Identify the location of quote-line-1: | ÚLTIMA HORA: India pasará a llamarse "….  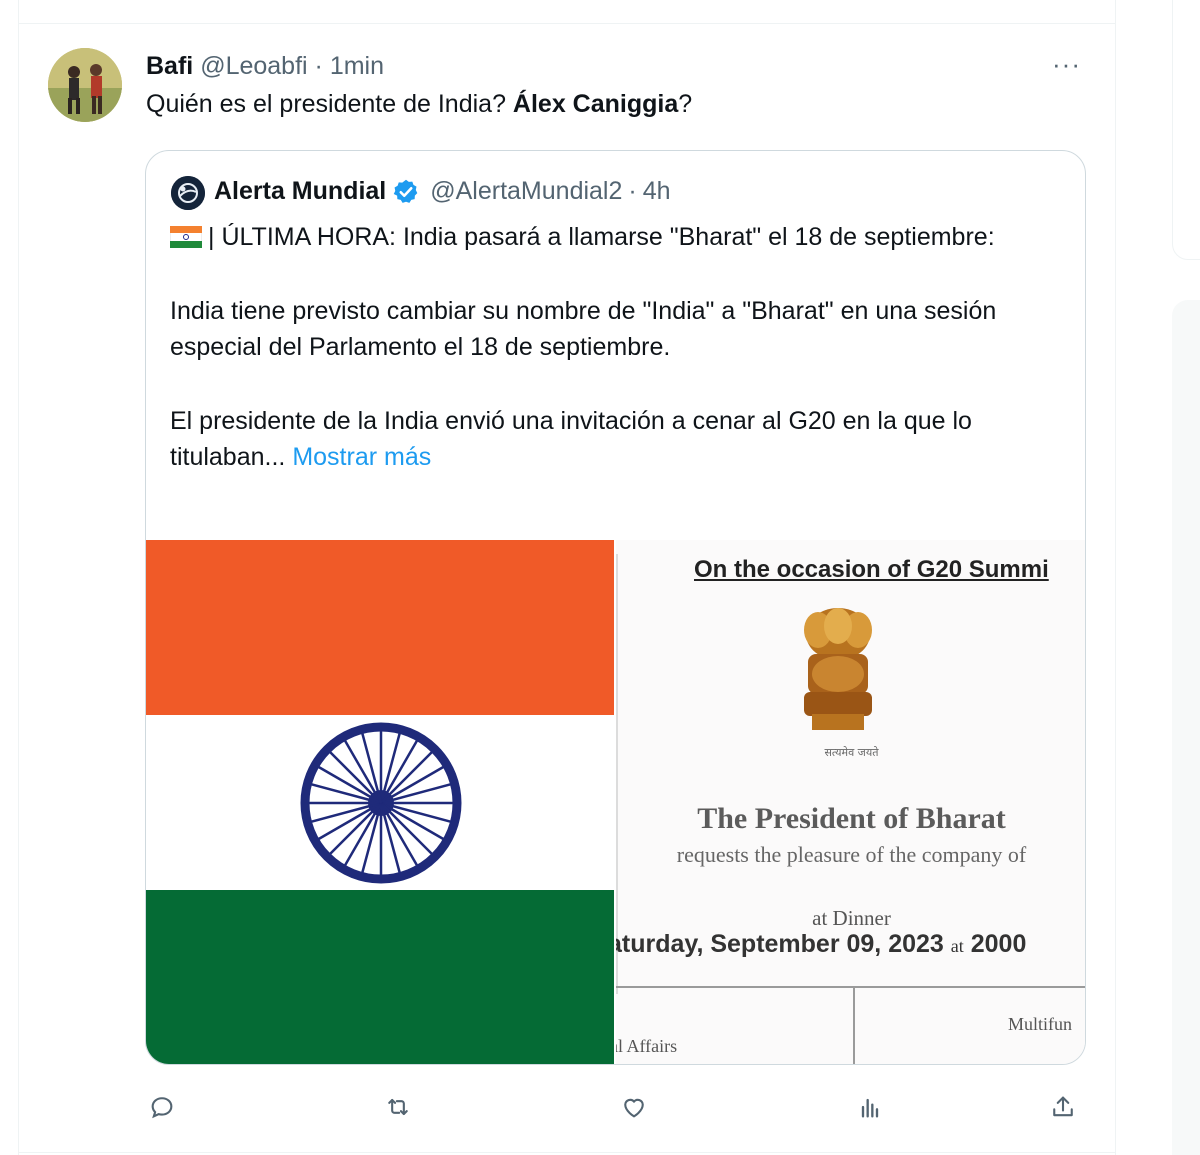
(601, 237).